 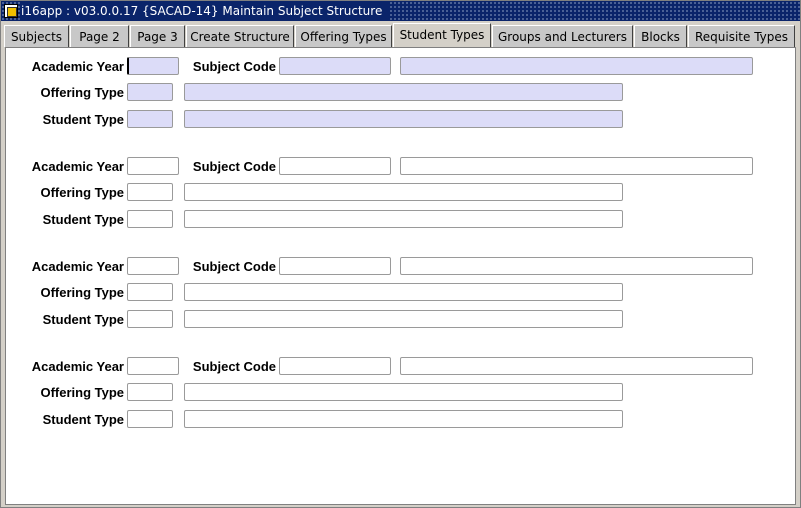 I want to click on app-icon, so click(x=11, y=11).